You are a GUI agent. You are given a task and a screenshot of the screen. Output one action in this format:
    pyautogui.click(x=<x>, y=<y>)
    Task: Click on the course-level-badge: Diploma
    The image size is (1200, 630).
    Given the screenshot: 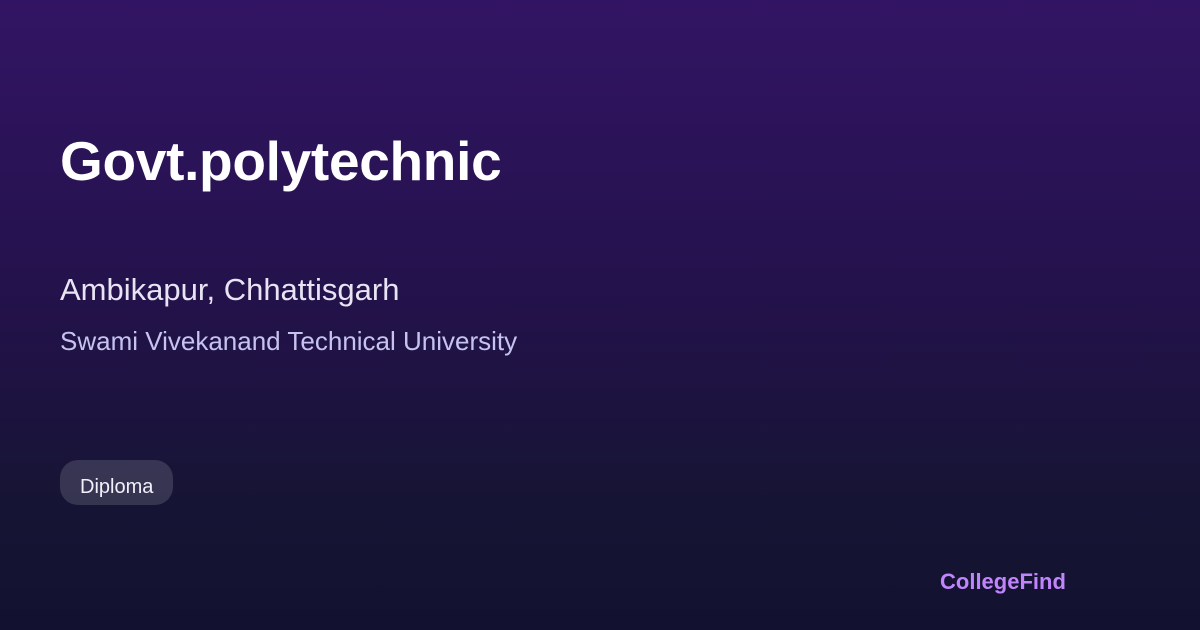 What is the action you would take?
    pyautogui.click(x=117, y=482)
    